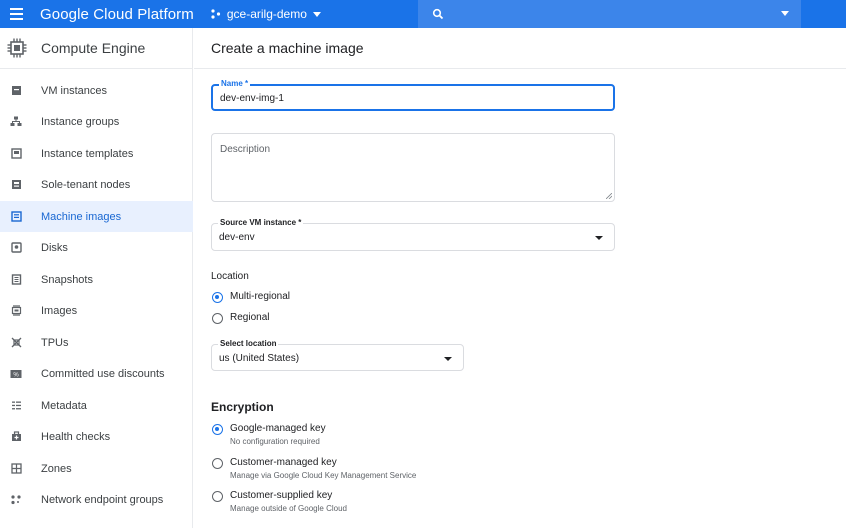 The height and width of the screenshot is (528, 846). I want to click on search-icon, so click(438, 14).